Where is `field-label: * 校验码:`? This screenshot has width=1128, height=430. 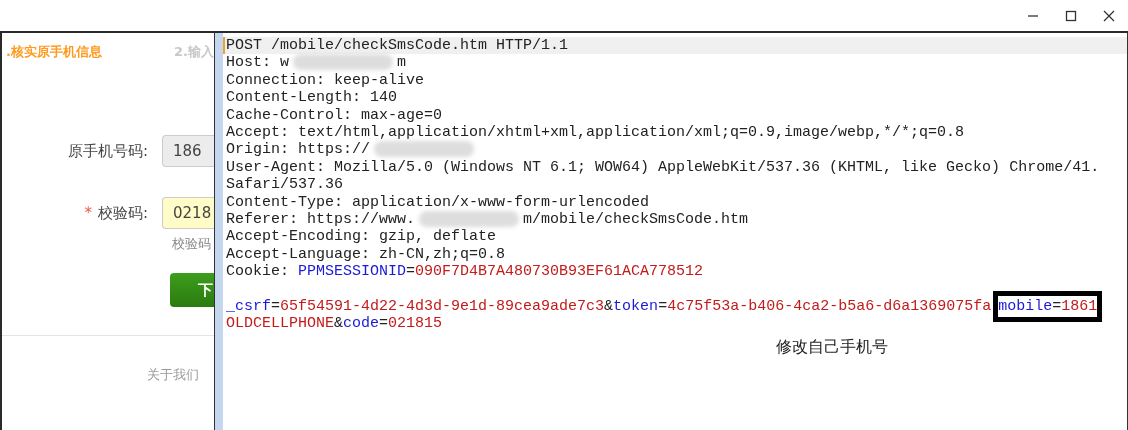
field-label: * 校验码: is located at coordinates (116, 213).